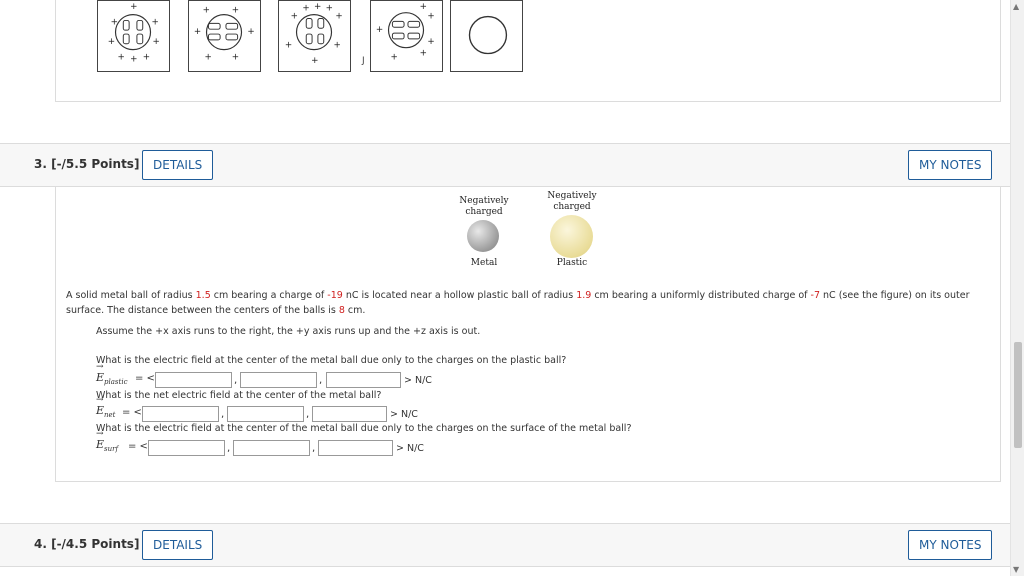 The image size is (1024, 576). I want to click on metal-charge-value: -19, so click(335, 295).